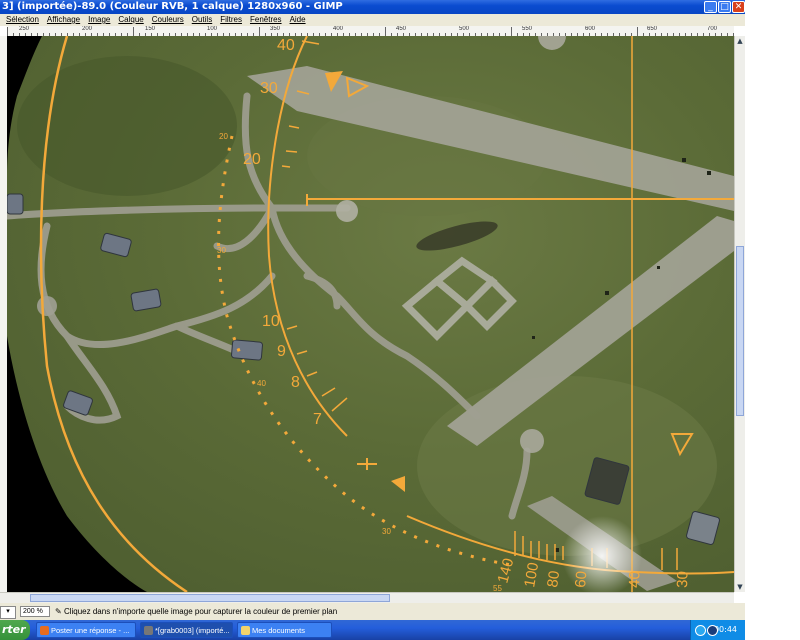 Image resolution: width=800 pixels, height=640 pixels. Describe the element at coordinates (269, 88) in the screenshot. I see `hud-scale-upper-1: 30` at that location.